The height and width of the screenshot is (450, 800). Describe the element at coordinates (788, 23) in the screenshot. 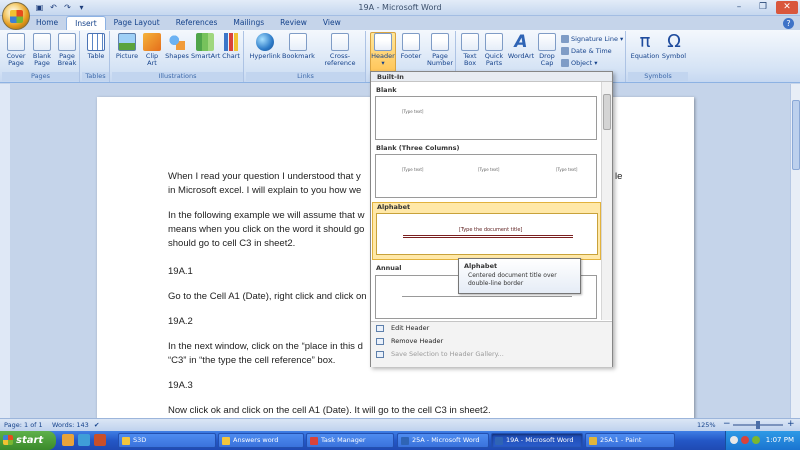

I see `help-icon: ?` at that location.